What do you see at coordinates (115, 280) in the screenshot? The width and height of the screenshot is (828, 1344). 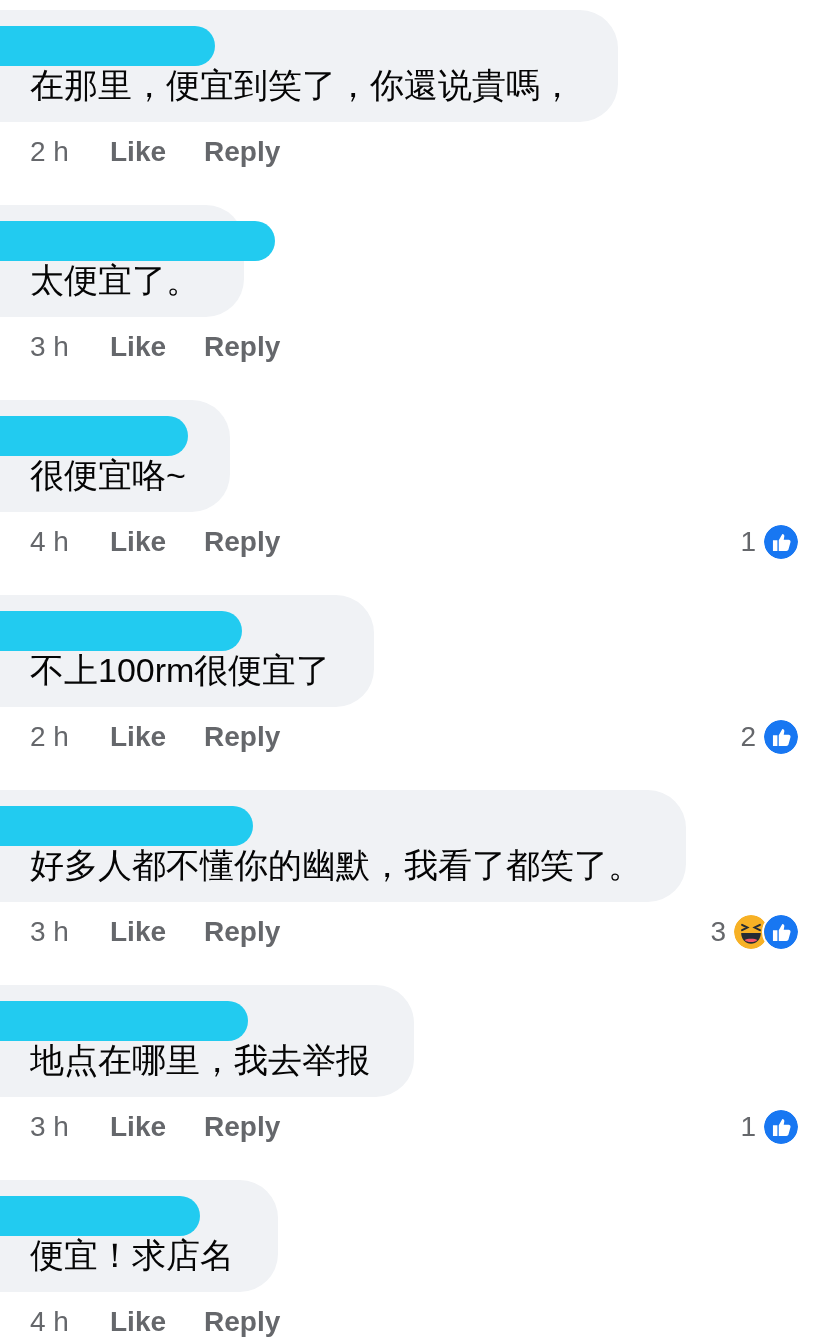 I see `comment-text: 太便宜了。` at bounding box center [115, 280].